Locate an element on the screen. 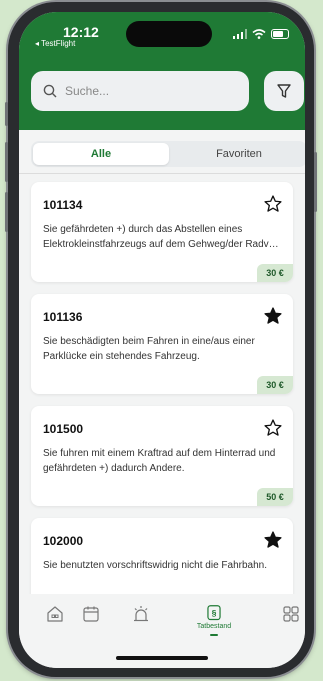 The image size is (323, 681). tab-favorites: Favoriten is located at coordinates (238, 154).